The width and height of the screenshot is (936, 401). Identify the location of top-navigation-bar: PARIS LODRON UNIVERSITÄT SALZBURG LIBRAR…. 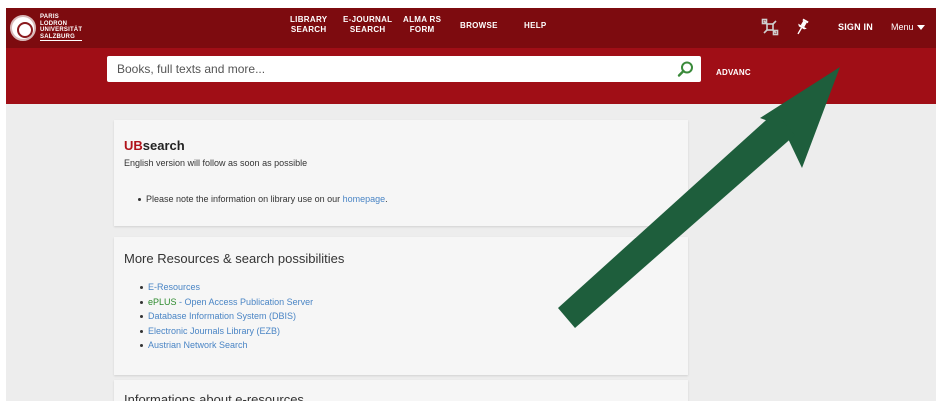
(471, 28).